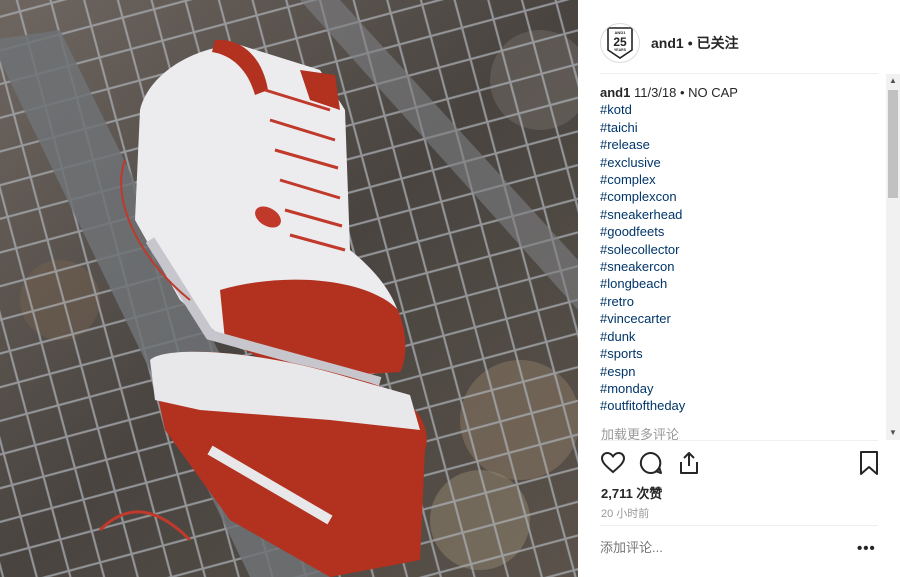 The image size is (900, 577). I want to click on hashtag-link: #exclusive, so click(743, 162).